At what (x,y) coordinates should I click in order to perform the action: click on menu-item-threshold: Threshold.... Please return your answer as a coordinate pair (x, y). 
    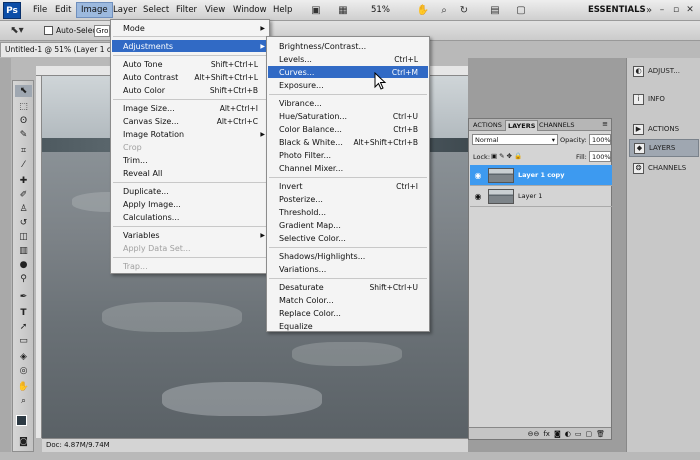
    Looking at the image, I should click on (348, 212).